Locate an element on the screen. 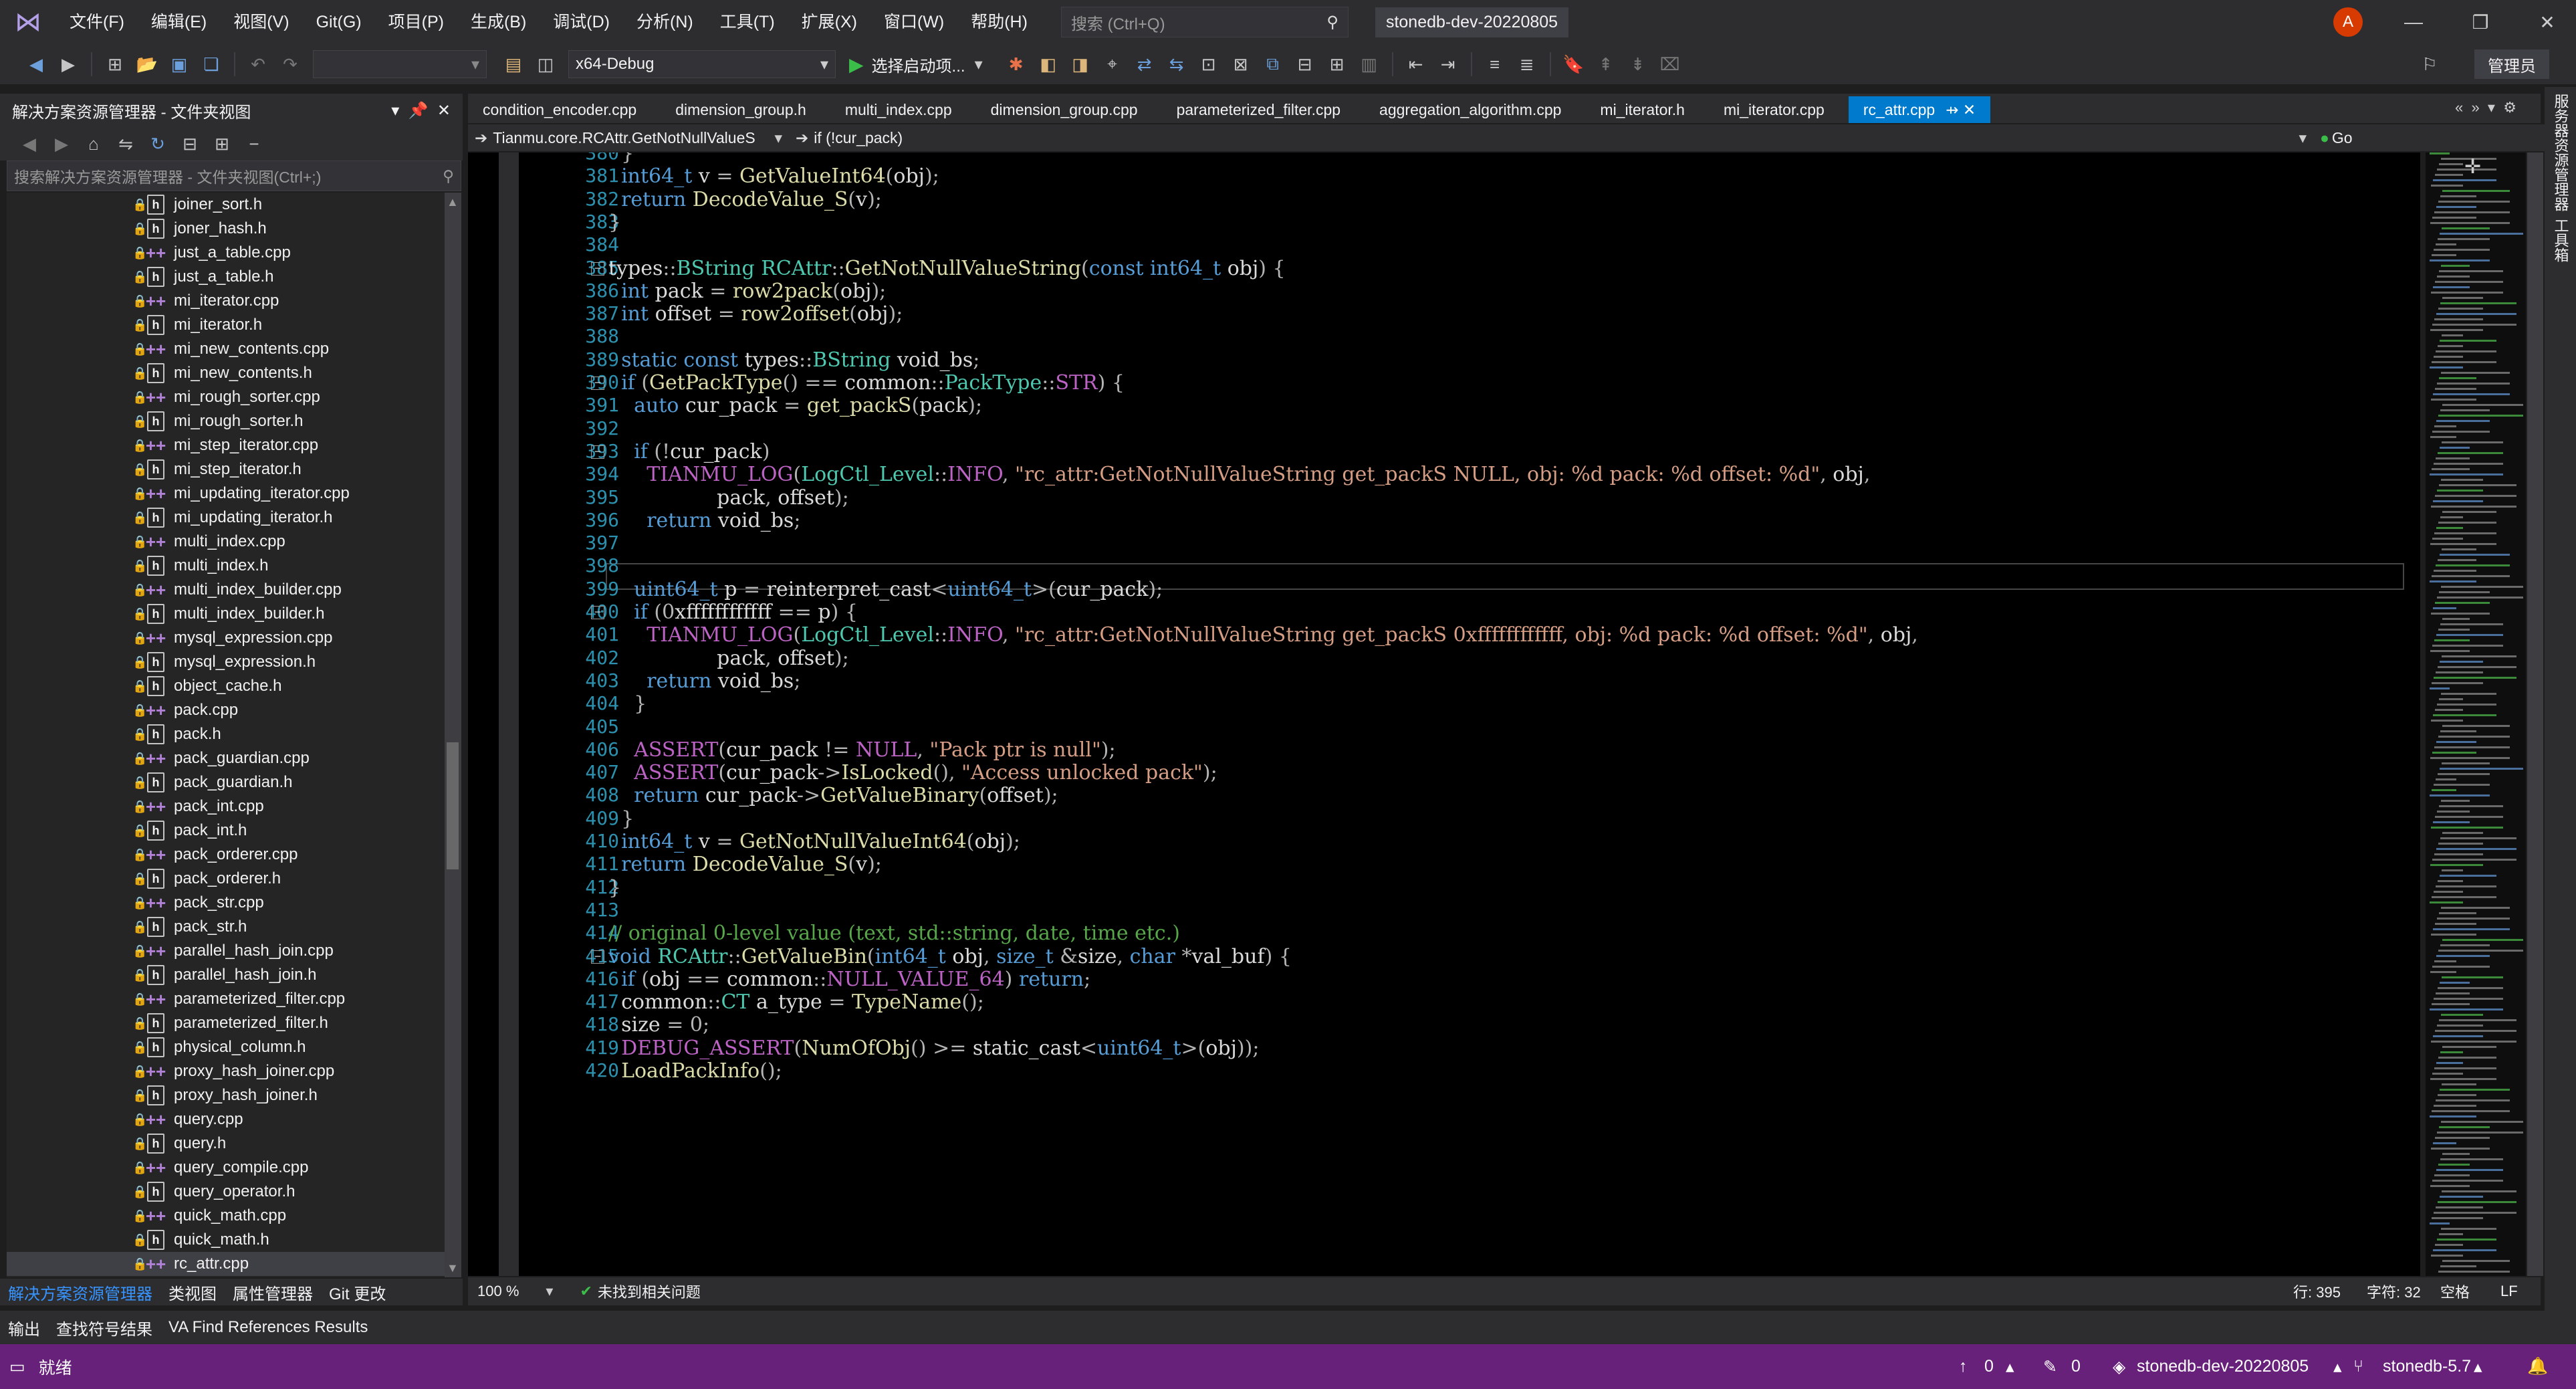  file-tree-item: 🔒 h query_operator.h is located at coordinates (226, 1192).